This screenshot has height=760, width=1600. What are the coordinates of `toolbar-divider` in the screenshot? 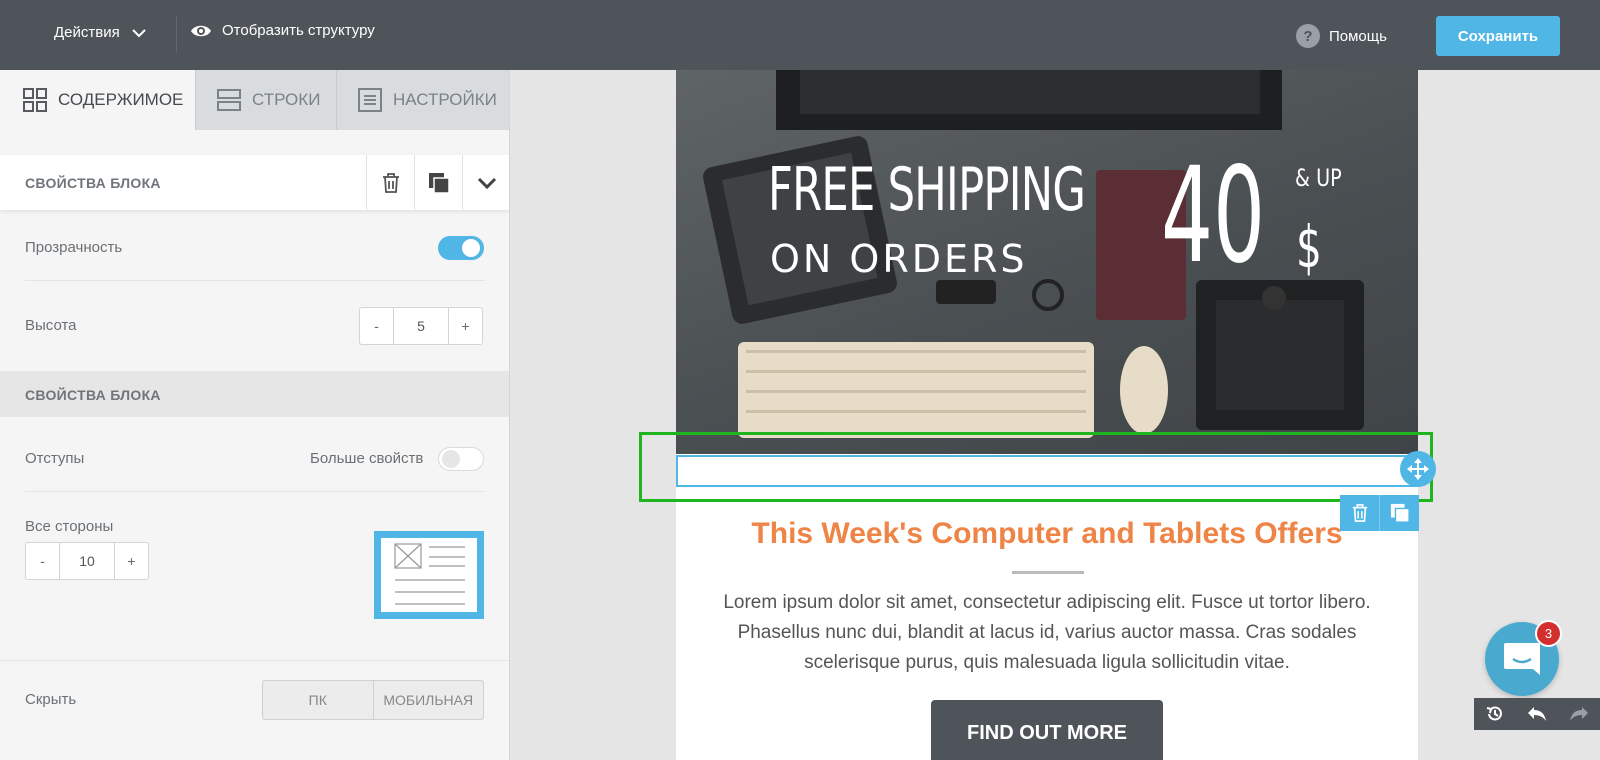 It's located at (176, 34).